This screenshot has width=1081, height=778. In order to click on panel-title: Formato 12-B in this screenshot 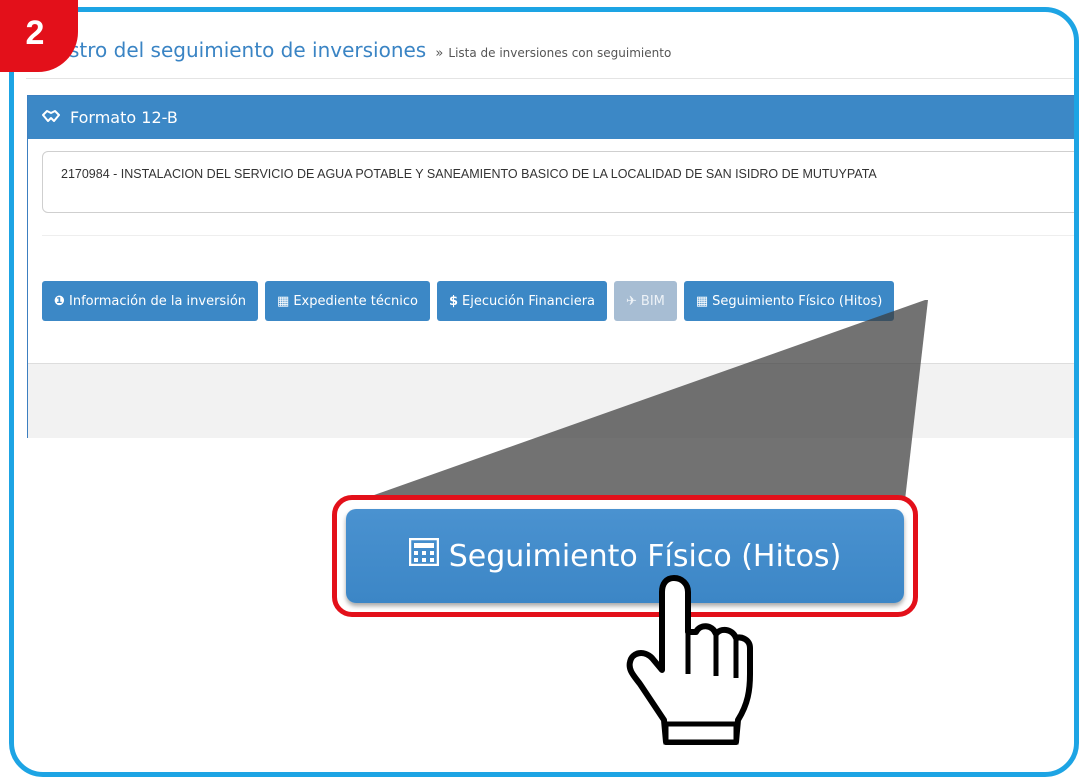, I will do `click(124, 117)`.